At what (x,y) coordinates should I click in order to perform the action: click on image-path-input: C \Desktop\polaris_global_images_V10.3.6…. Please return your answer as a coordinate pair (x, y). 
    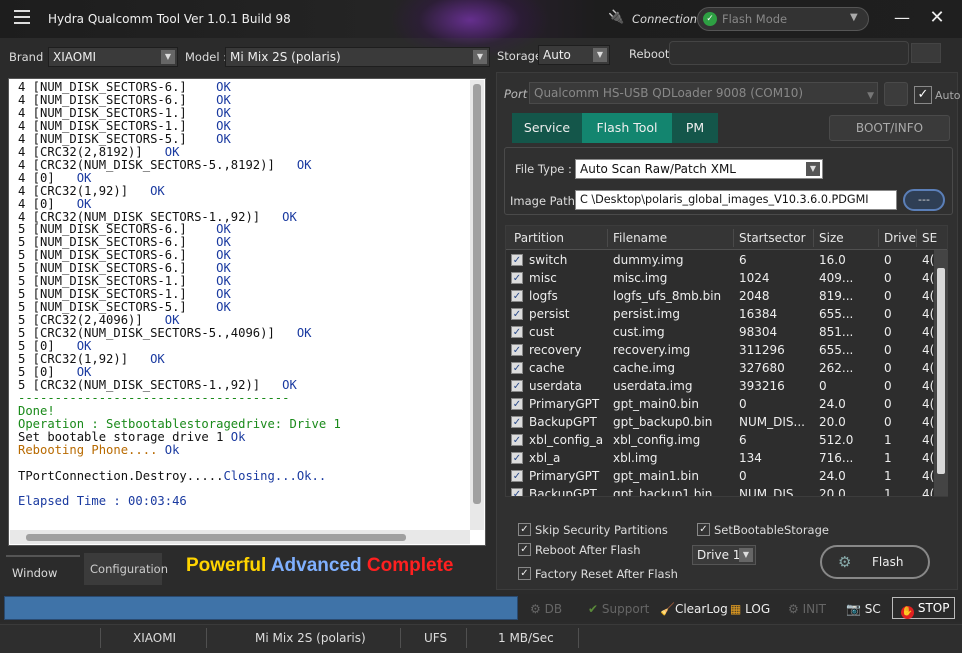
    Looking at the image, I should click on (736, 200).